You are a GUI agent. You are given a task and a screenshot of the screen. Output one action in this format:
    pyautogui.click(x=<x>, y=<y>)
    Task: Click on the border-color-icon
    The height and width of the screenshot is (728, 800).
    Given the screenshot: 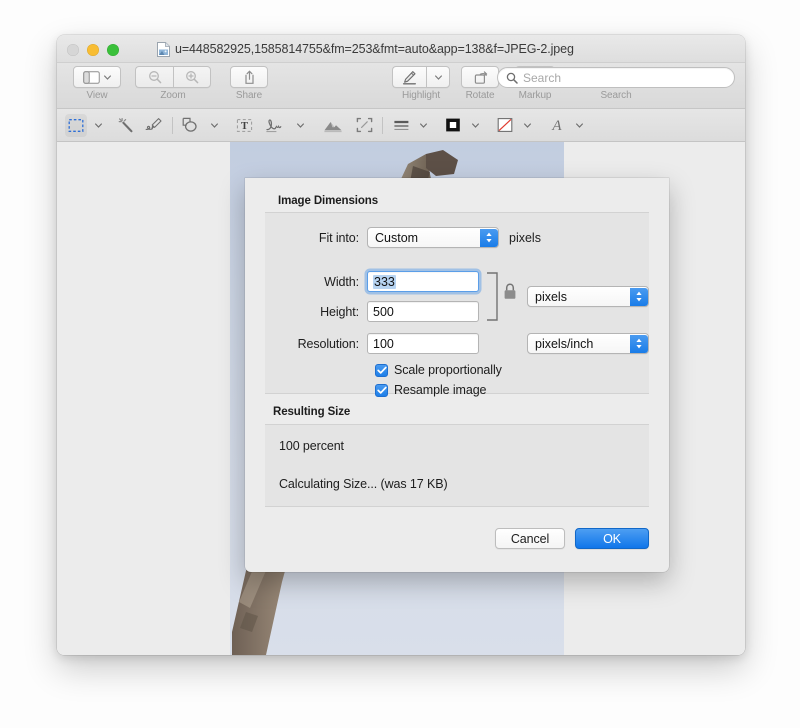 What is the action you would take?
    pyautogui.click(x=453, y=125)
    